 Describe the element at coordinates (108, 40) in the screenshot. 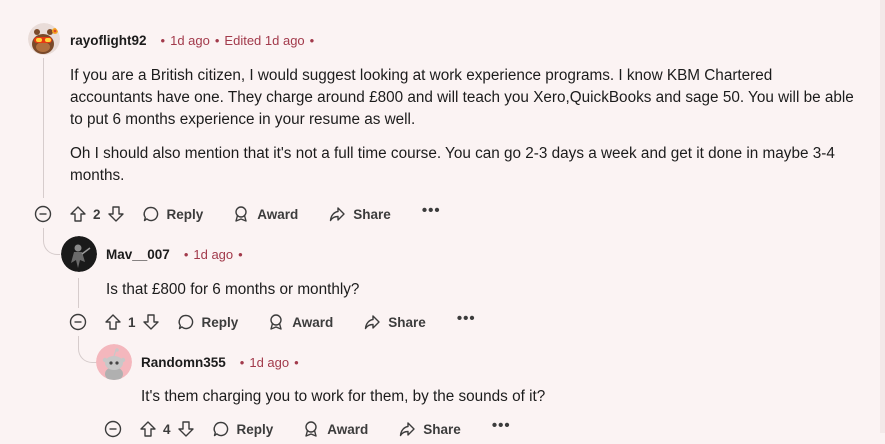

I see `username: rayoflight92` at that location.